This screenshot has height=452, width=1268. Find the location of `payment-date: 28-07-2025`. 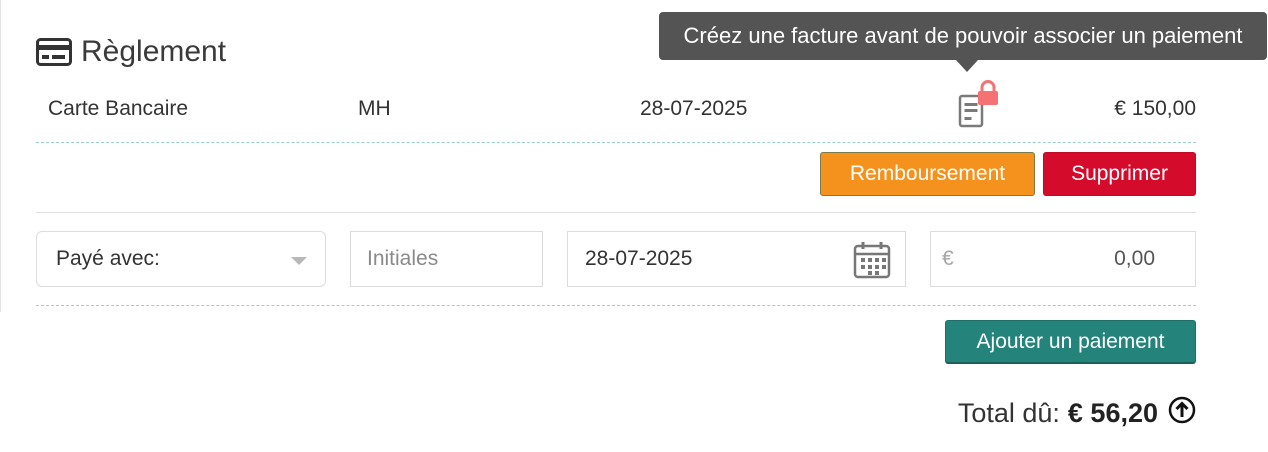

payment-date: 28-07-2025 is located at coordinates (694, 108).